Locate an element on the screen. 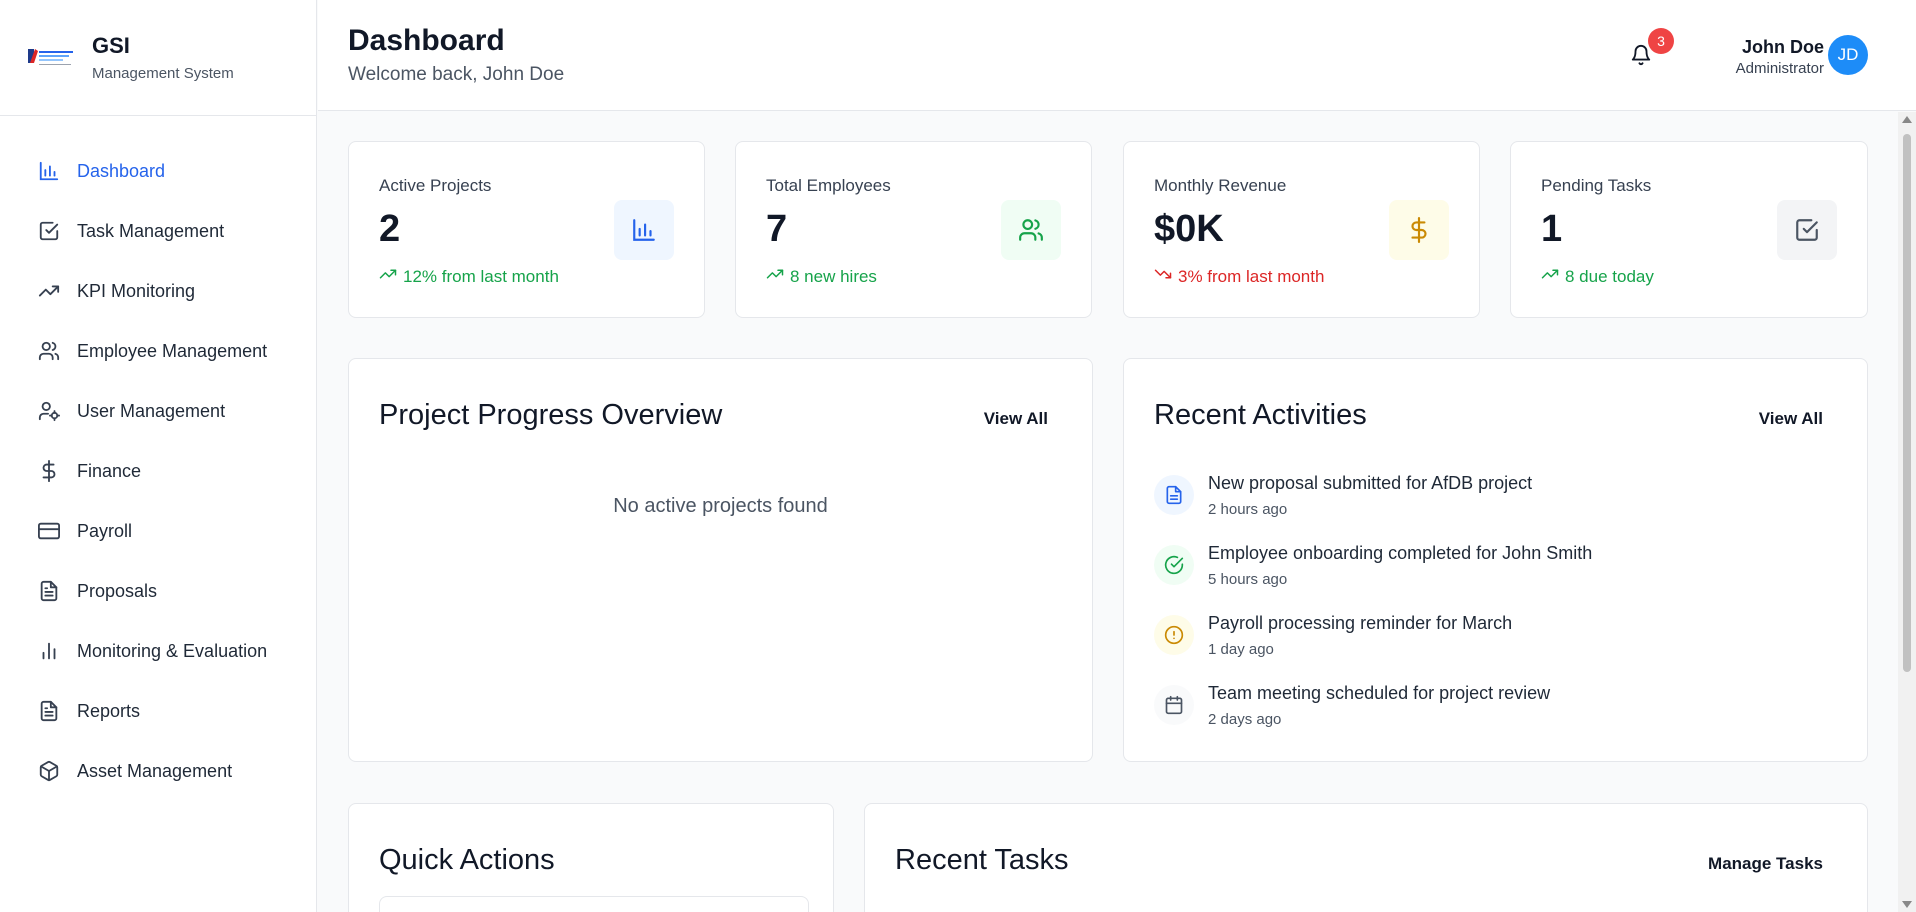 The width and height of the screenshot is (1916, 912). sidebar-item-dashboard: Dashboard is located at coordinates (158, 171).